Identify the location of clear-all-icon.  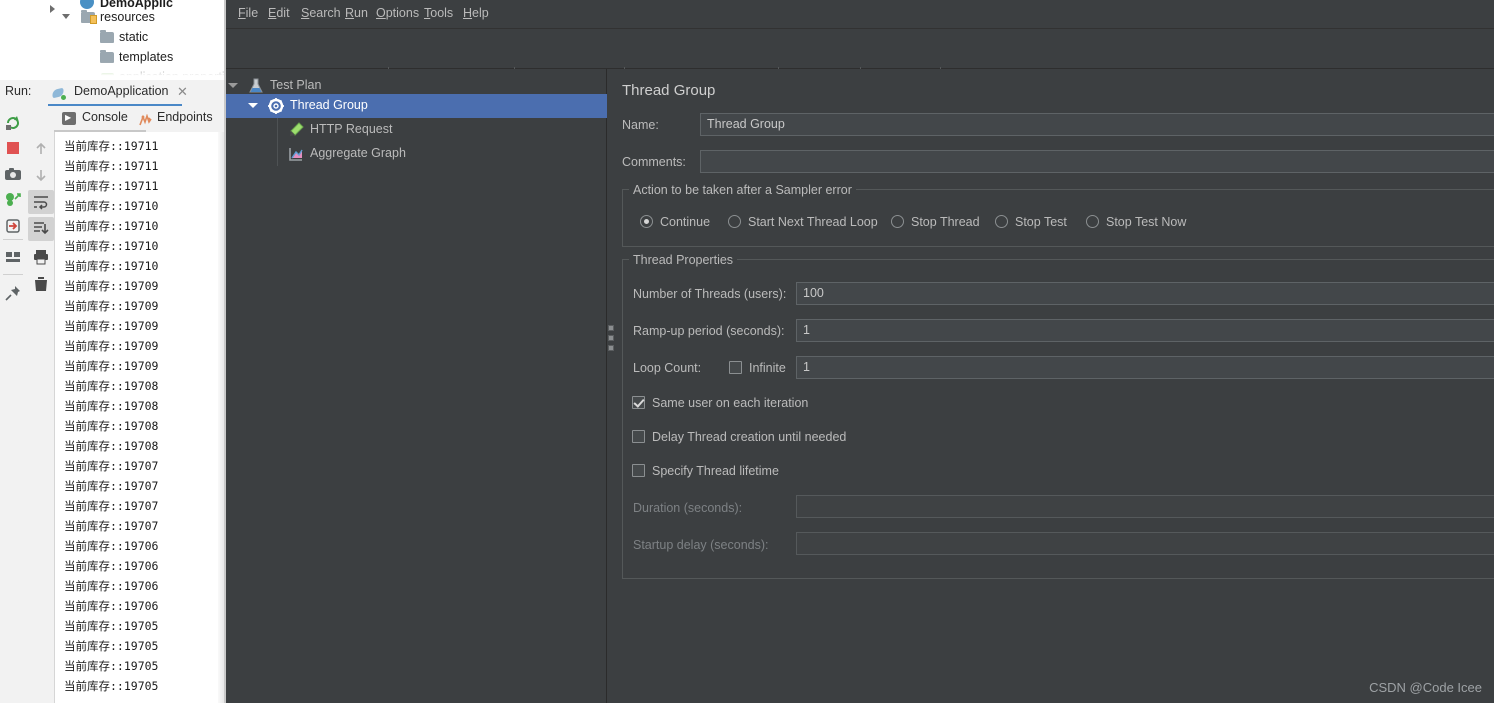
(41, 284).